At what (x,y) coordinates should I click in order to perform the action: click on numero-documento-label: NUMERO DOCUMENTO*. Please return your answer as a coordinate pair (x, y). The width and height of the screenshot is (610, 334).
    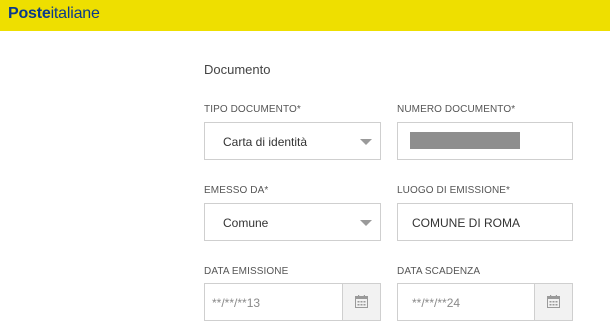
    Looking at the image, I should click on (456, 109).